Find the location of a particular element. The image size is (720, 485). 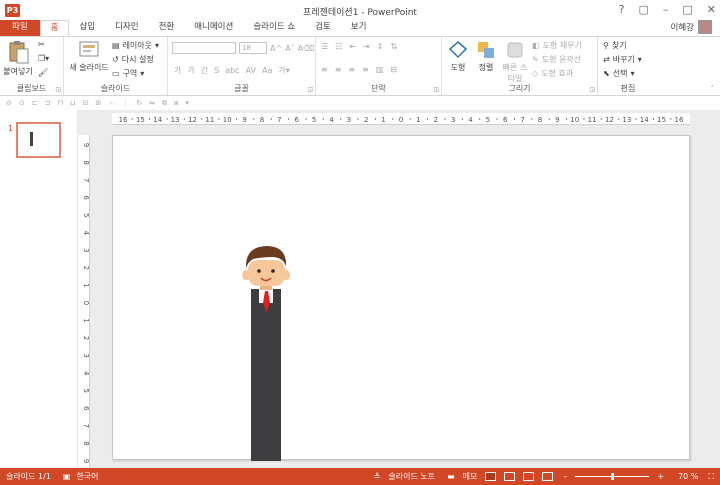

paragraph-dialog-launcher-icon: ◲ is located at coordinates (436, 89).